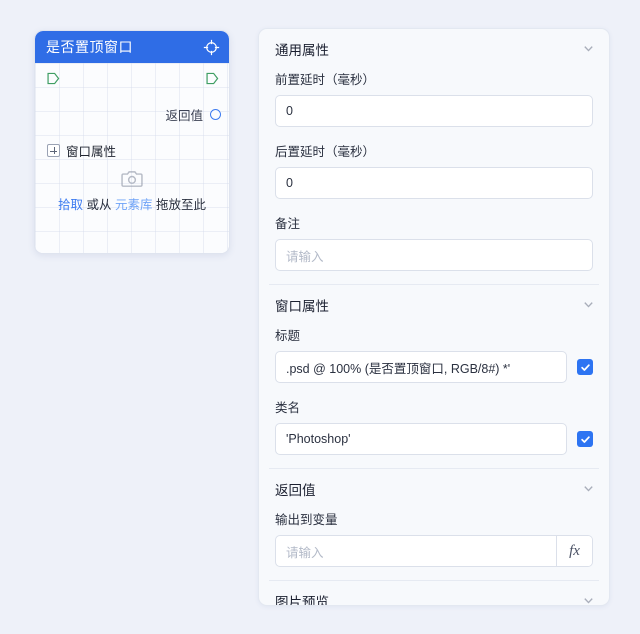 This screenshot has height=634, width=640. Describe the element at coordinates (302, 600) in the screenshot. I see `section-title-image-preview: 图片预览` at that location.